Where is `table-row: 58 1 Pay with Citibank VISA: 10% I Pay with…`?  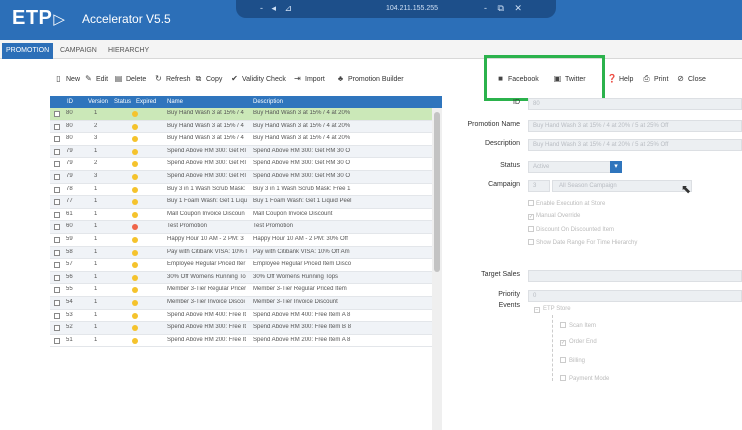
table-row: 58 1 Pay with Citibank VISA: 10% I Pay with… is located at coordinates (241, 253).